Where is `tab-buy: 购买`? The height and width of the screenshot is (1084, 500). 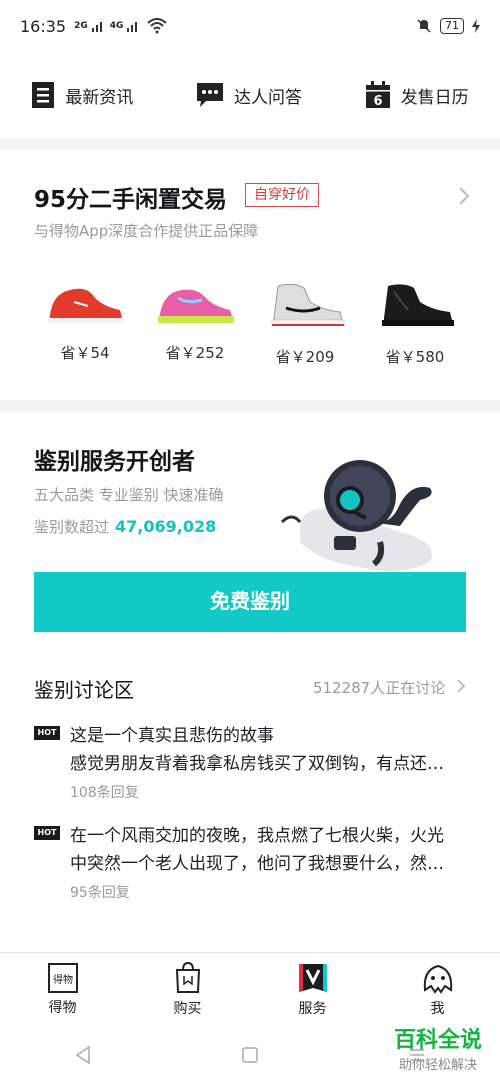
tab-buy: 购买 is located at coordinates (188, 989).